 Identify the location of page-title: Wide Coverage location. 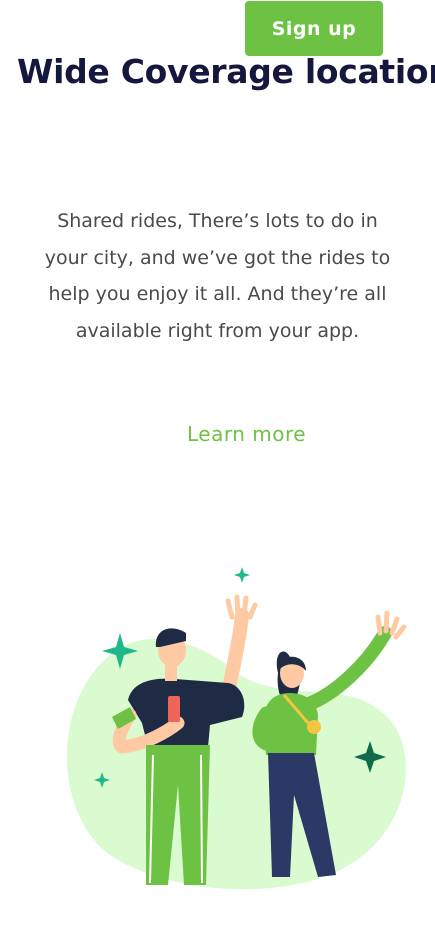
(226, 71).